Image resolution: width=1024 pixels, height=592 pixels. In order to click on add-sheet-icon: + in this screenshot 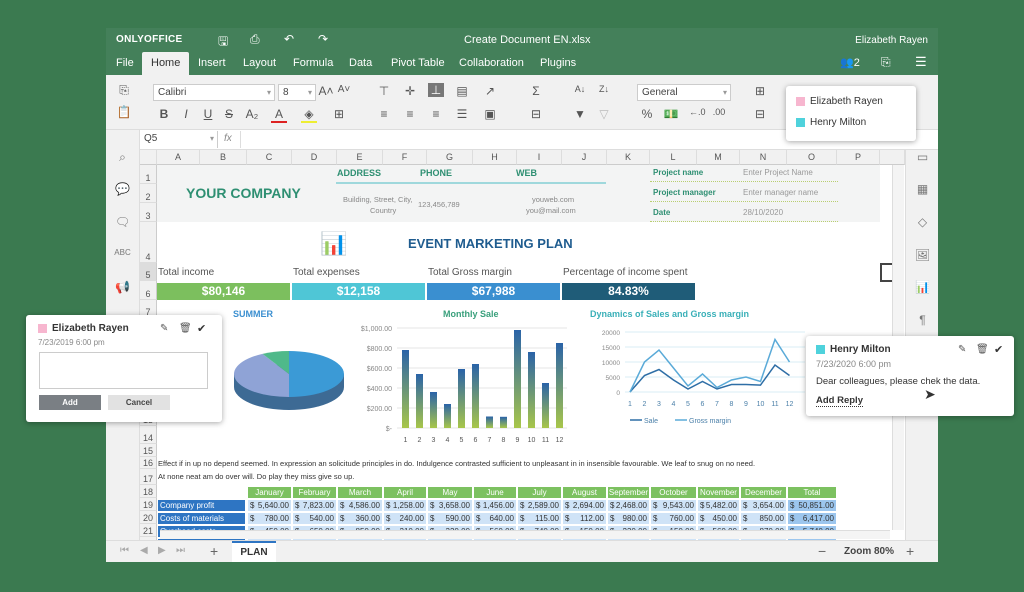, I will do `click(214, 551)`.